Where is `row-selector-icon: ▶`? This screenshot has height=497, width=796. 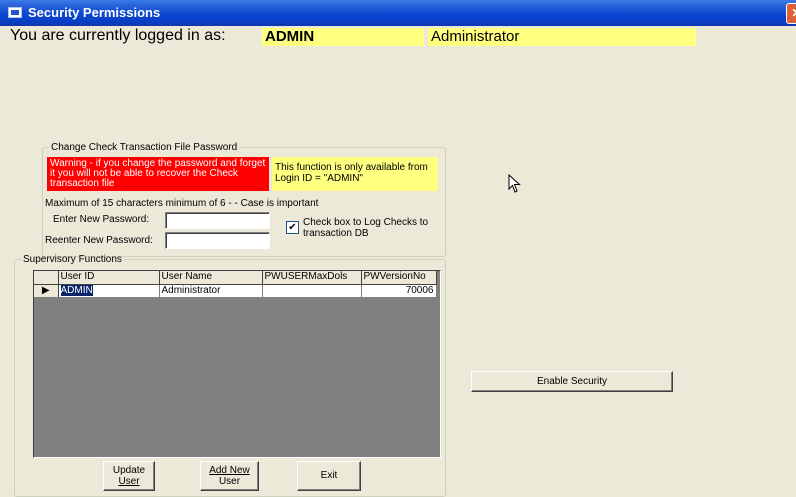
row-selector-icon: ▶ is located at coordinates (46, 291).